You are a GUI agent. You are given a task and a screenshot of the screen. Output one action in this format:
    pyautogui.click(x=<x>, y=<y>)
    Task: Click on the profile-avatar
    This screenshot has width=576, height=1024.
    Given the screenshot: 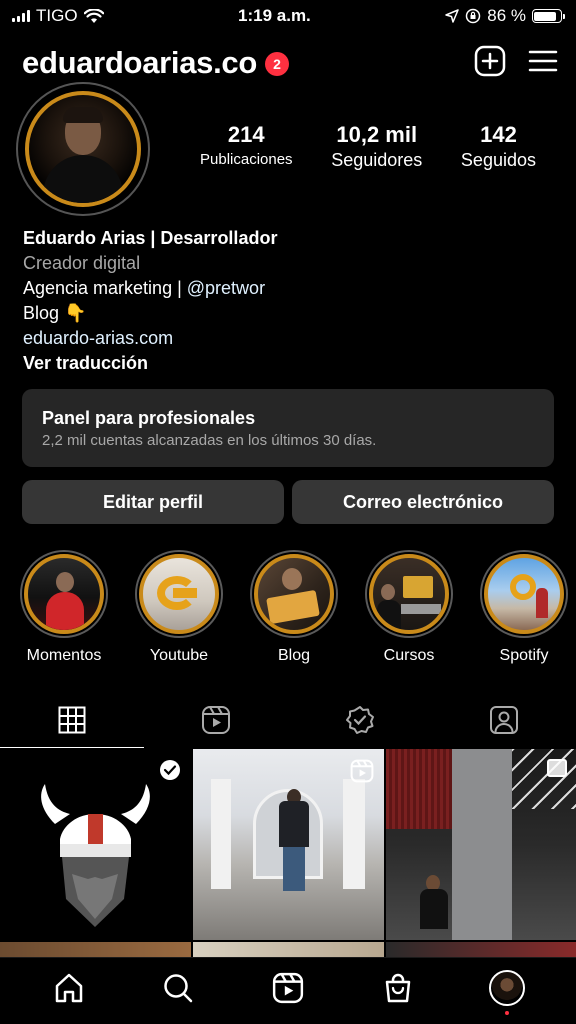 What is the action you would take?
    pyautogui.click(x=83, y=149)
    